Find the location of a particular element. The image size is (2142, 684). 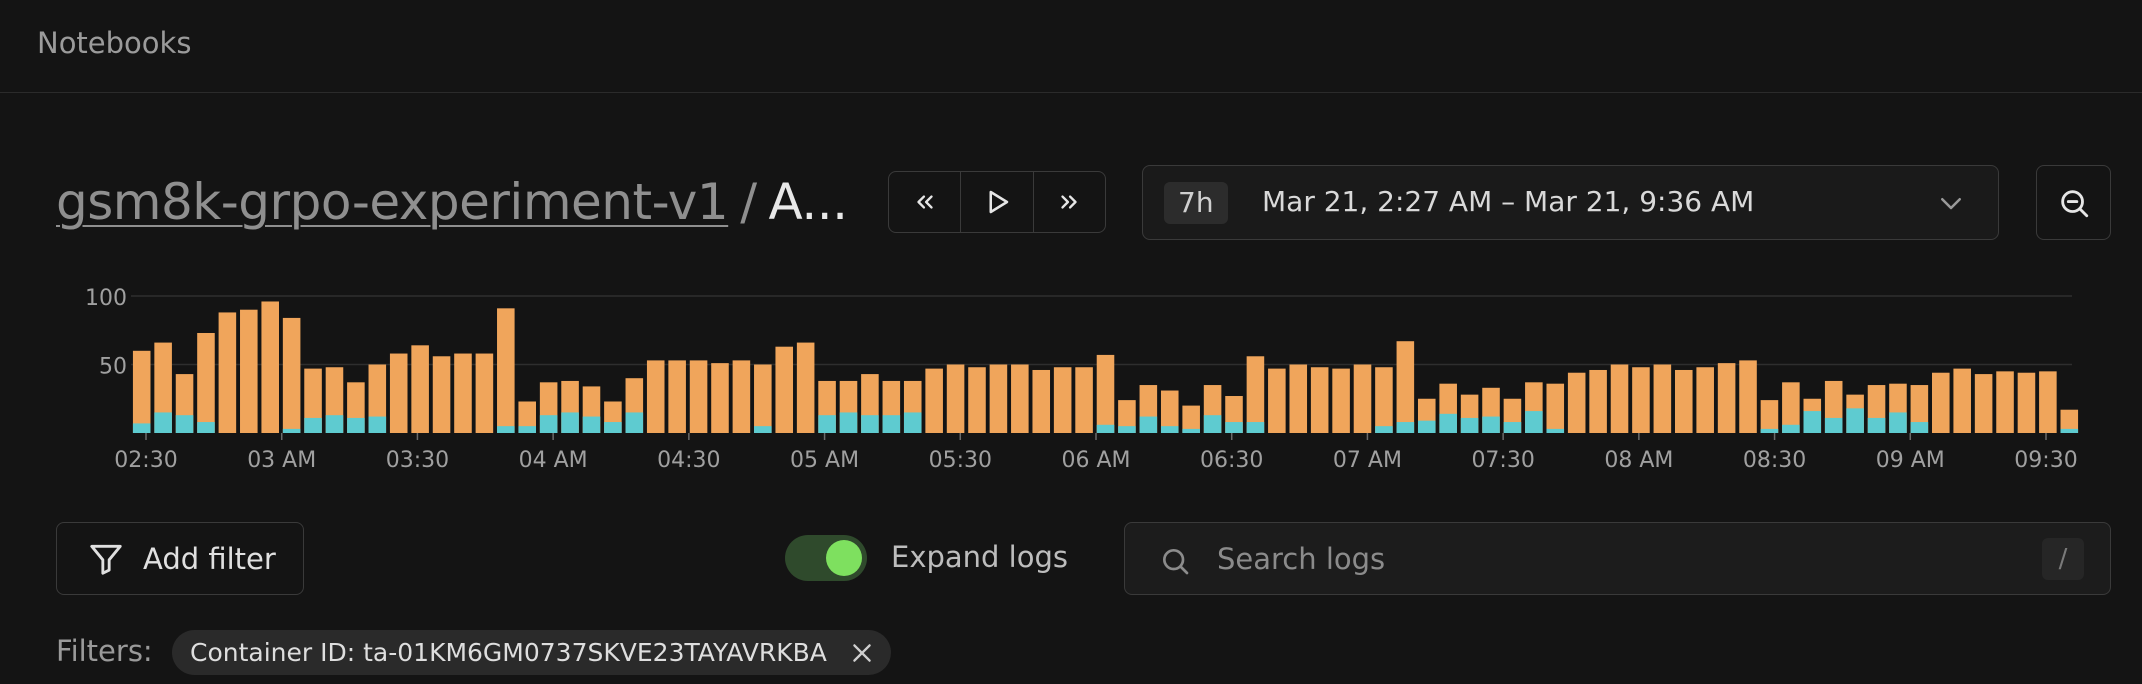

x-tick-label: 08 AM is located at coordinates (1638, 460).